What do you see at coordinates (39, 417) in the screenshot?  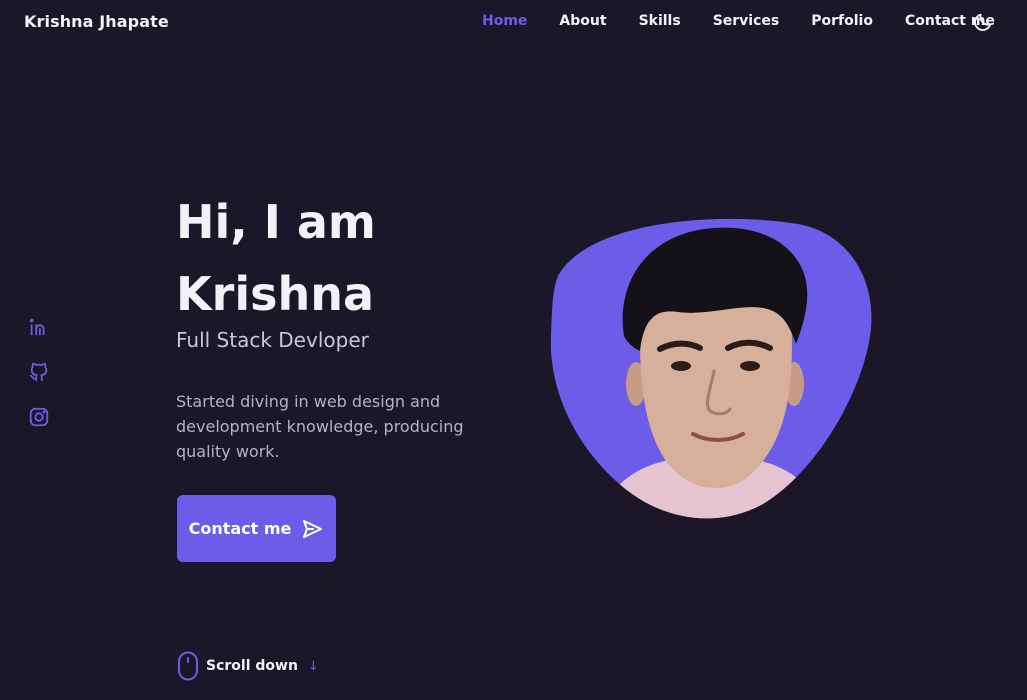 I see `instagram-icon` at bounding box center [39, 417].